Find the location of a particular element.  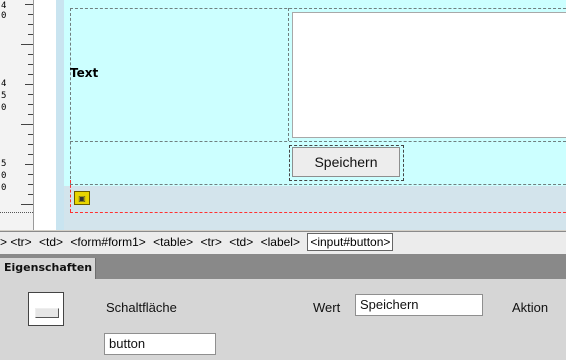

tag-item-selected: <input#button> is located at coordinates (350, 242).